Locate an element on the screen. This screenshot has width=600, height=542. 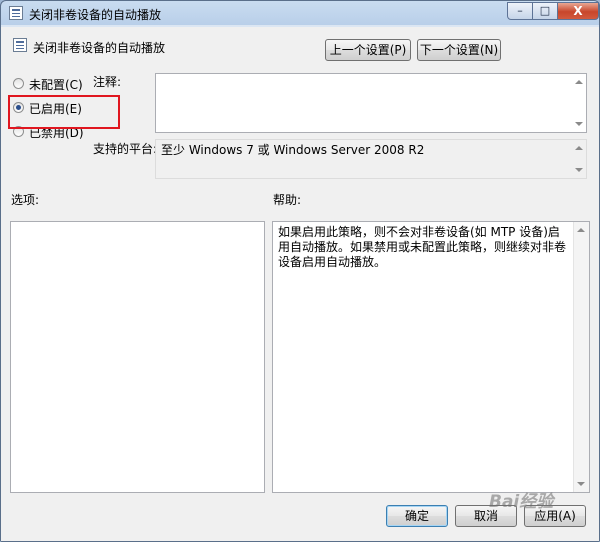
supported-platform-box: 至少 Windows 7 或 Windows Server 2008 R2 is located at coordinates (371, 159).